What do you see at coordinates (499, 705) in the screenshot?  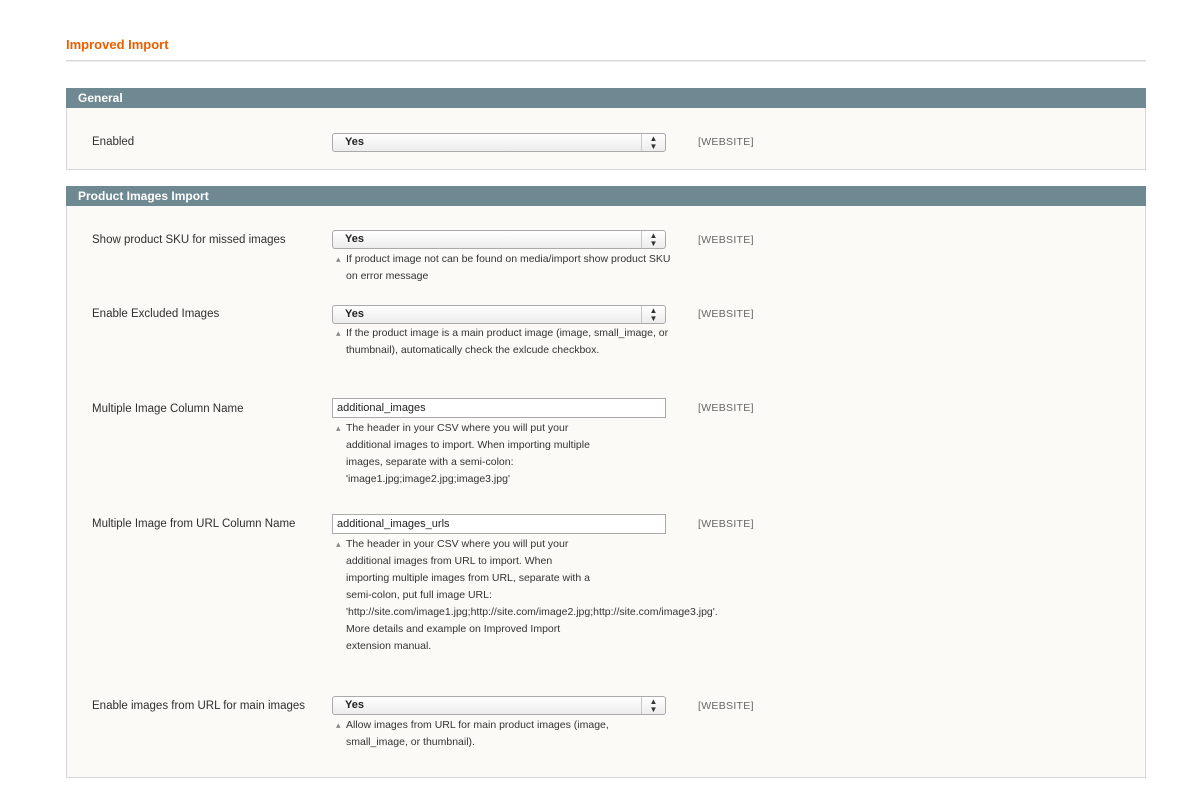 I see `enable-url-main-images-select: Yes ▲ ▼` at bounding box center [499, 705].